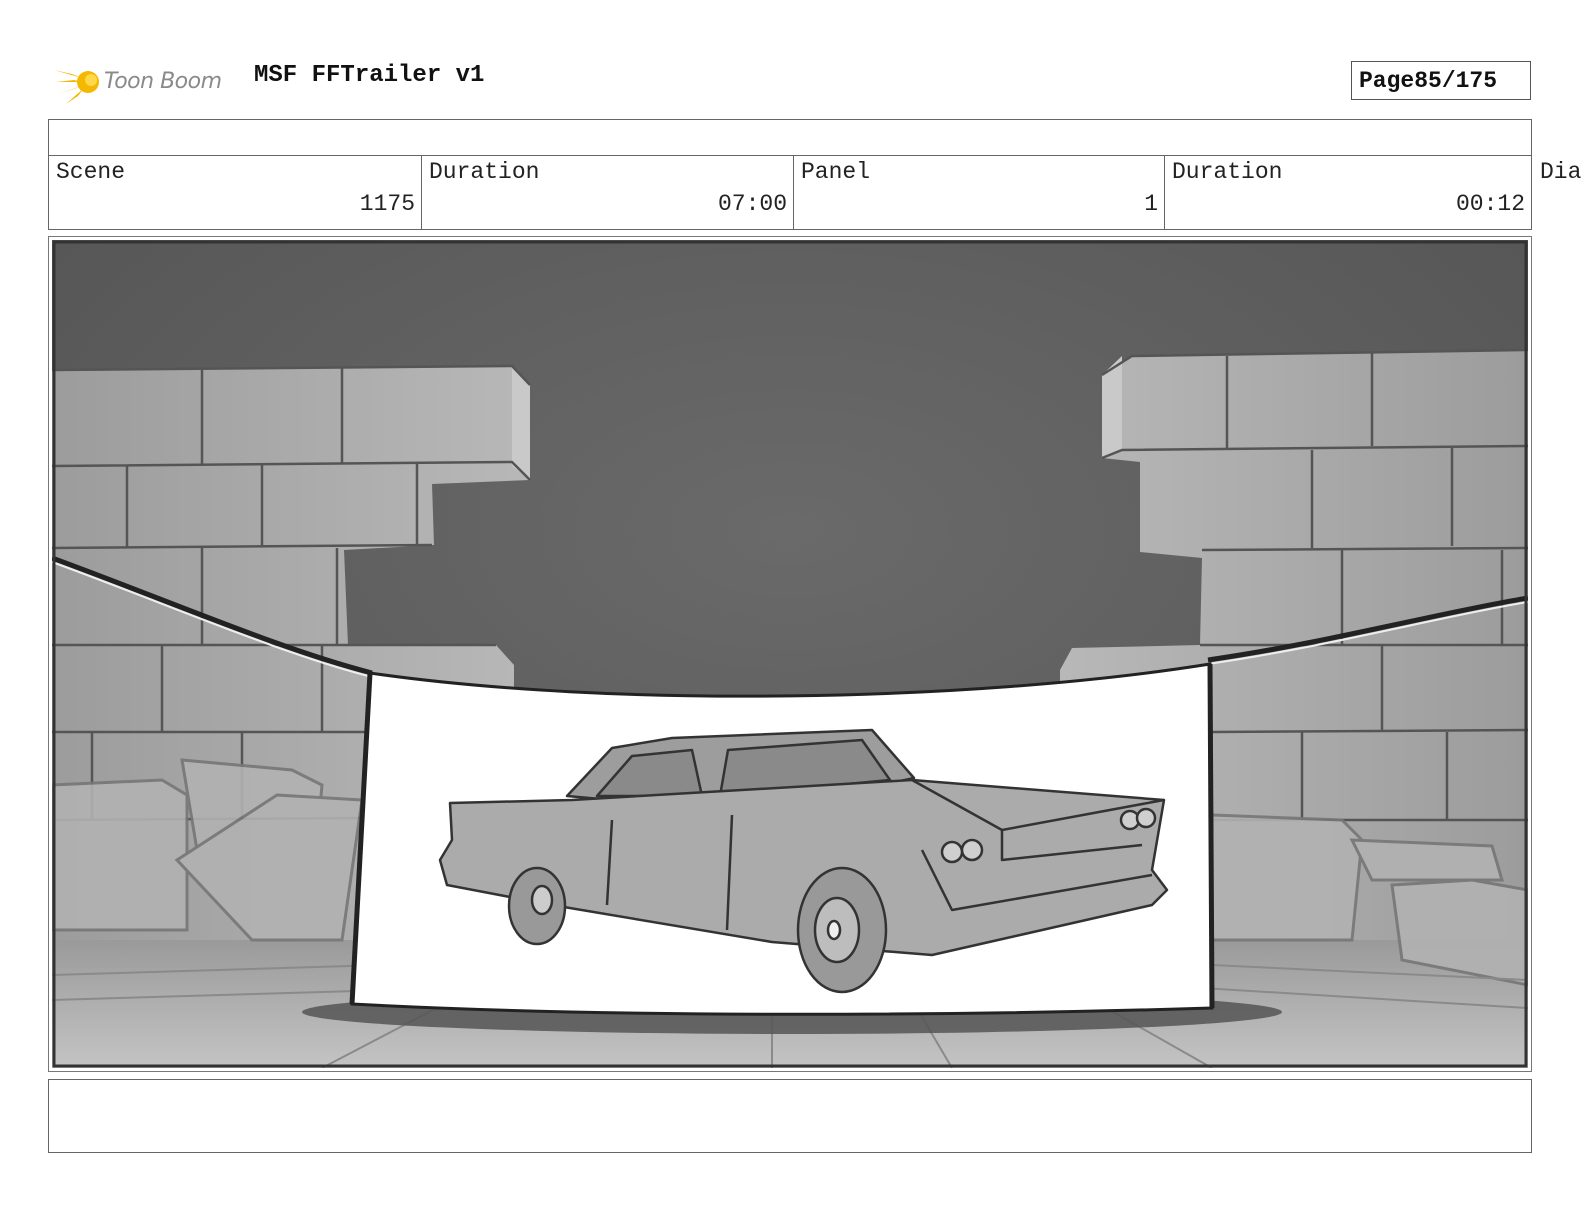  What do you see at coordinates (836, 172) in the screenshot?
I see `panel-label: Panel` at bounding box center [836, 172].